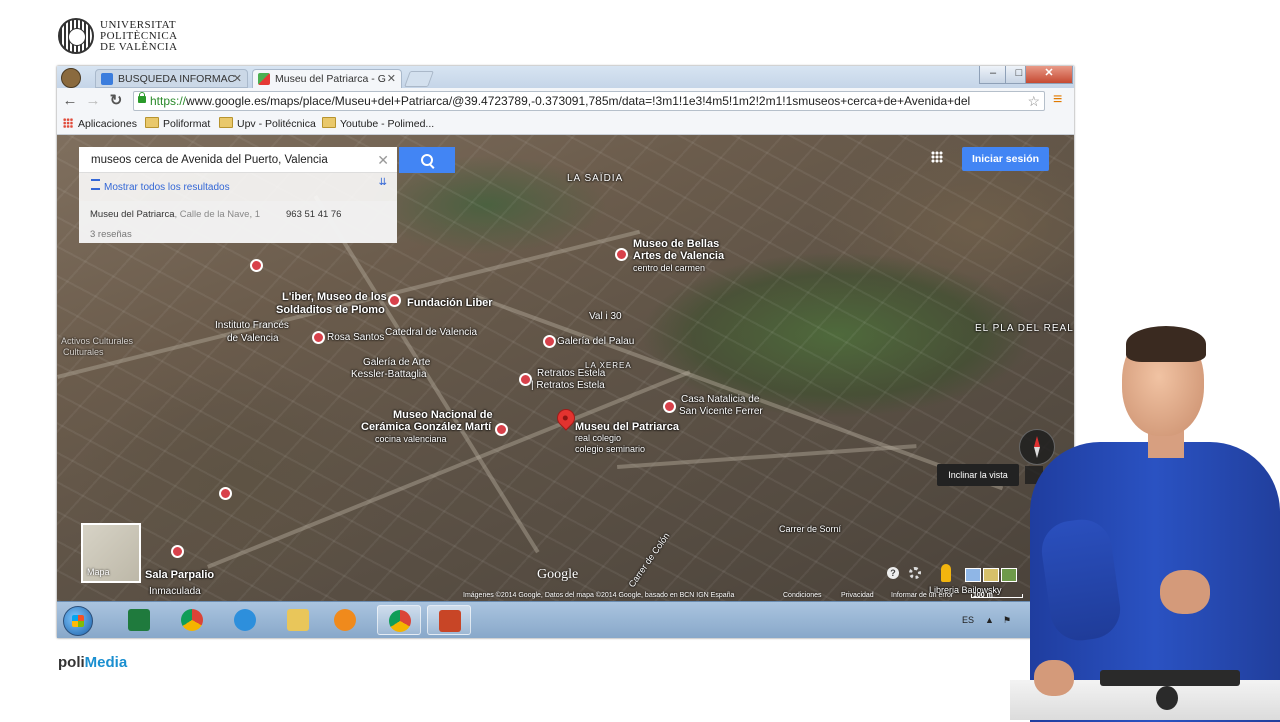 The height and width of the screenshot is (722, 1280). What do you see at coordinates (893, 573) in the screenshot?
I see `help-icon: ?` at bounding box center [893, 573].